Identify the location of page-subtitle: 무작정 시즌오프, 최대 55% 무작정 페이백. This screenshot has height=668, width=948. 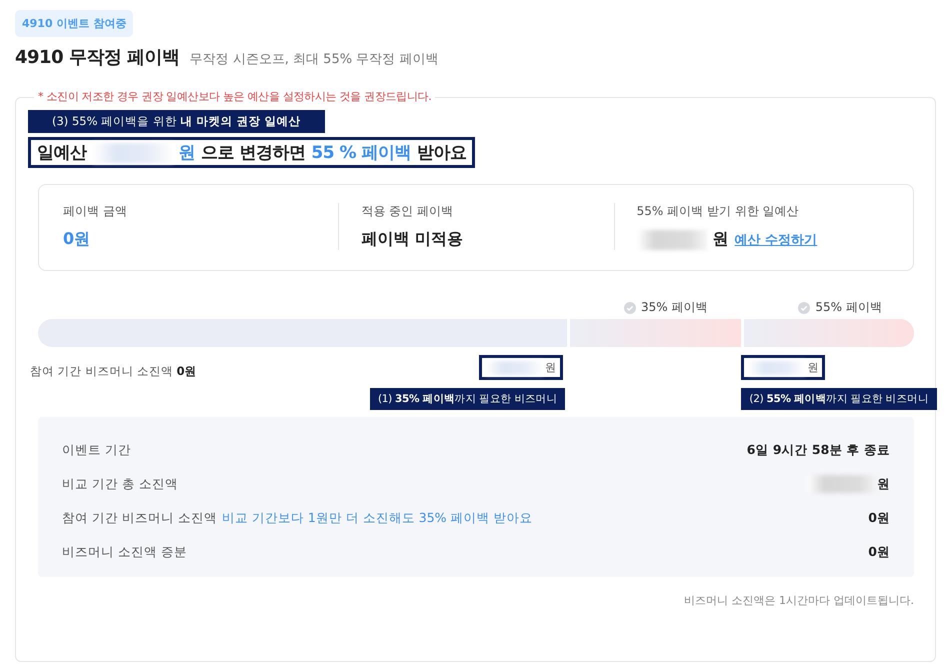
(314, 59).